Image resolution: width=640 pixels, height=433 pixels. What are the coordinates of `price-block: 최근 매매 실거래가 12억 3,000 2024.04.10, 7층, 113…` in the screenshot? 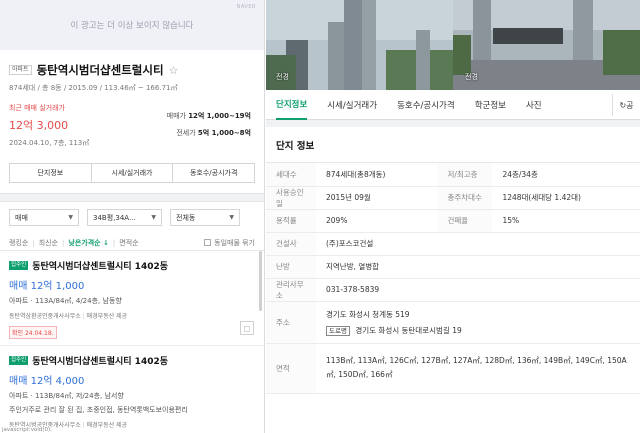 It's located at (132, 128).